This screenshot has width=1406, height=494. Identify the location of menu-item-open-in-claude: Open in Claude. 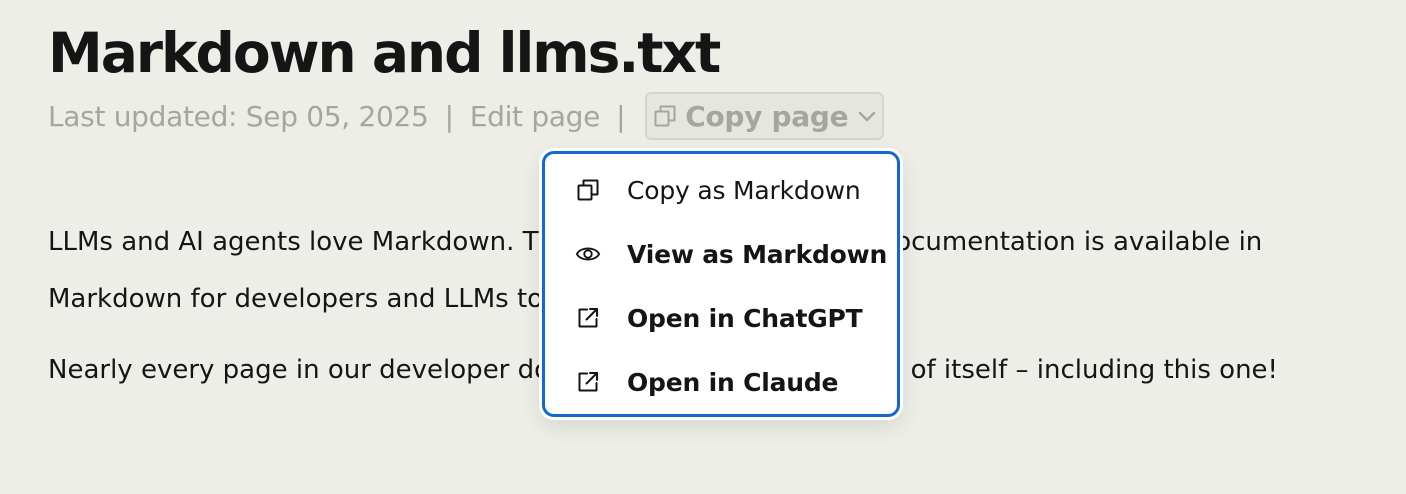
(721, 382).